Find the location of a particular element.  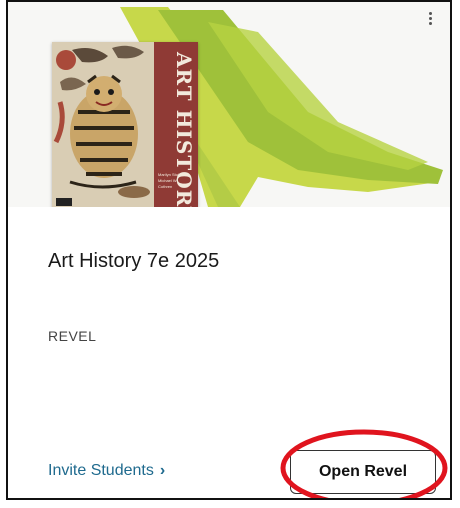

open-revel-button: Open Revel is located at coordinates (363, 472).